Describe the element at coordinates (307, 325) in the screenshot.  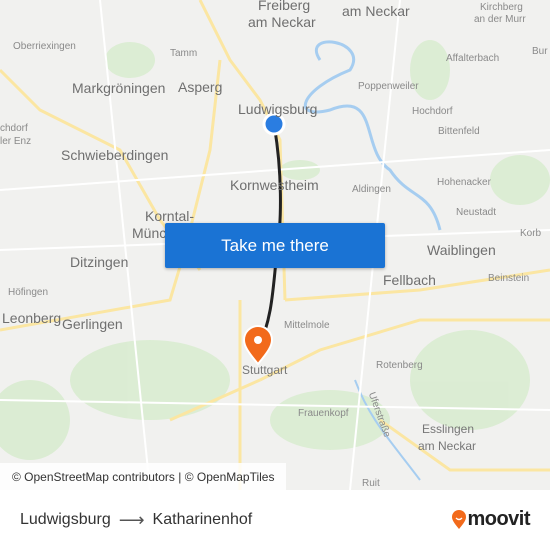
I see `map-label: Mittelmole` at that location.